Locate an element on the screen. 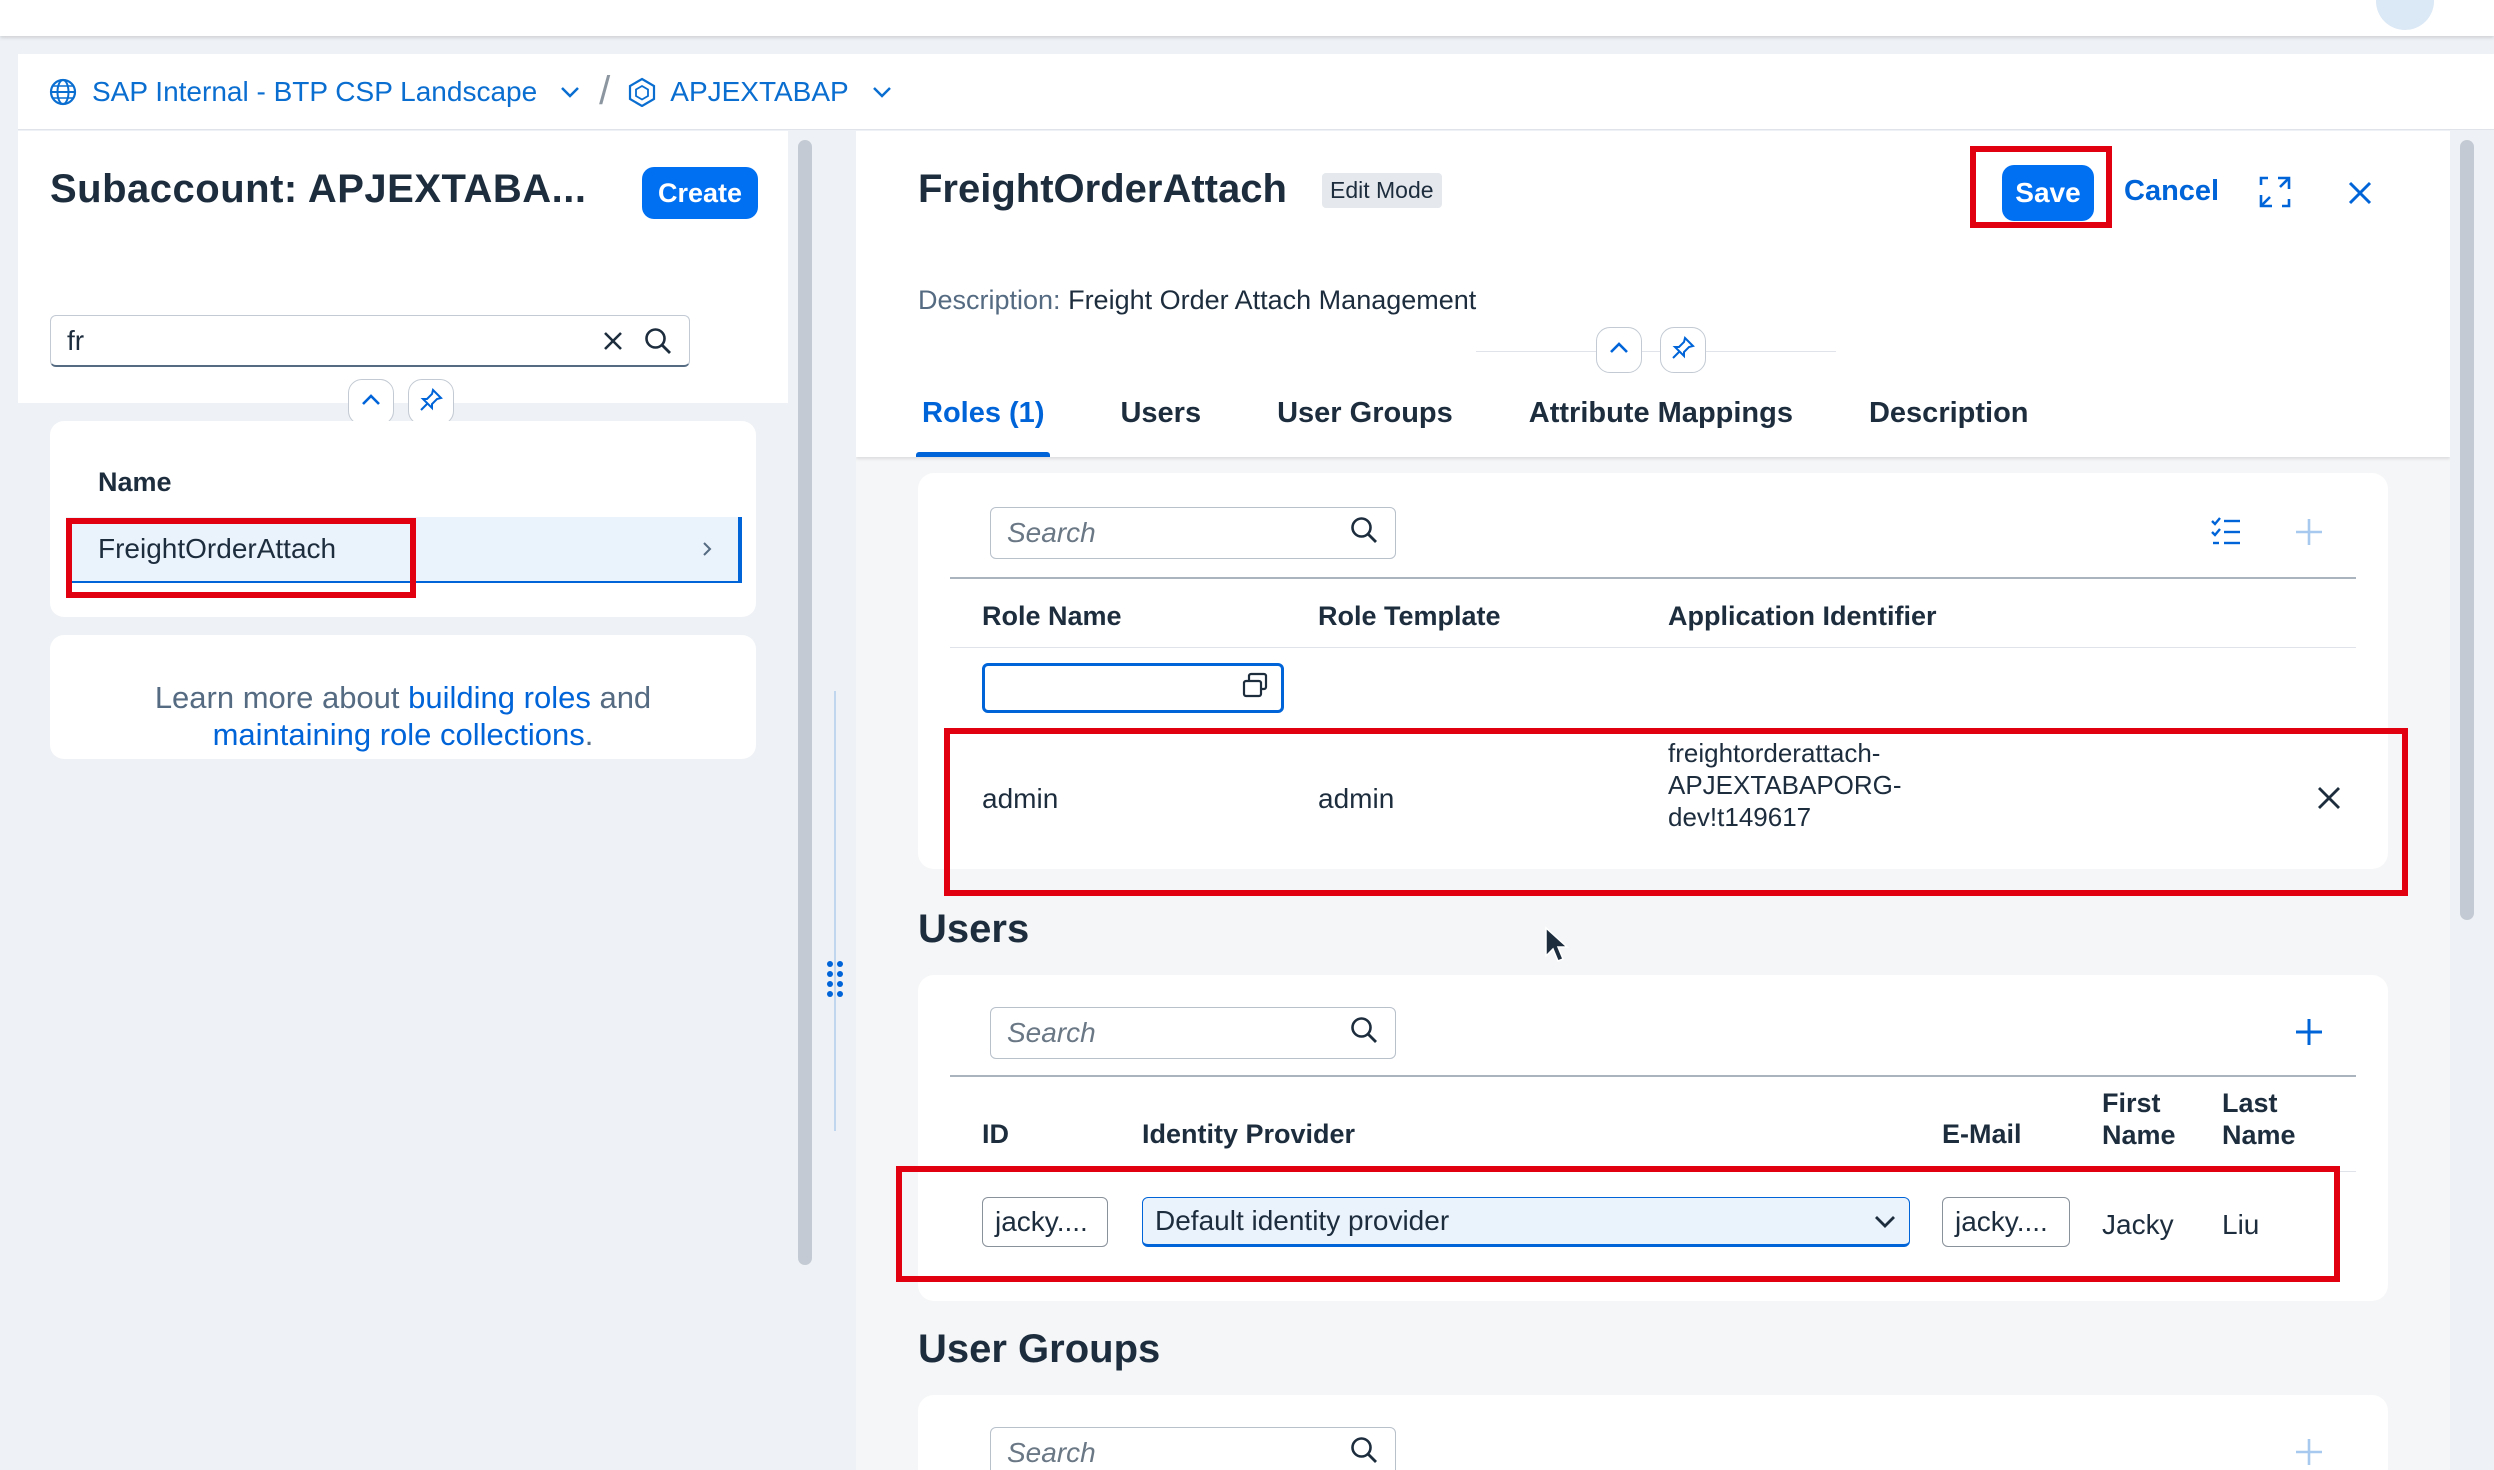  user-groups-section-title: User Groups is located at coordinates (1039, 1349).